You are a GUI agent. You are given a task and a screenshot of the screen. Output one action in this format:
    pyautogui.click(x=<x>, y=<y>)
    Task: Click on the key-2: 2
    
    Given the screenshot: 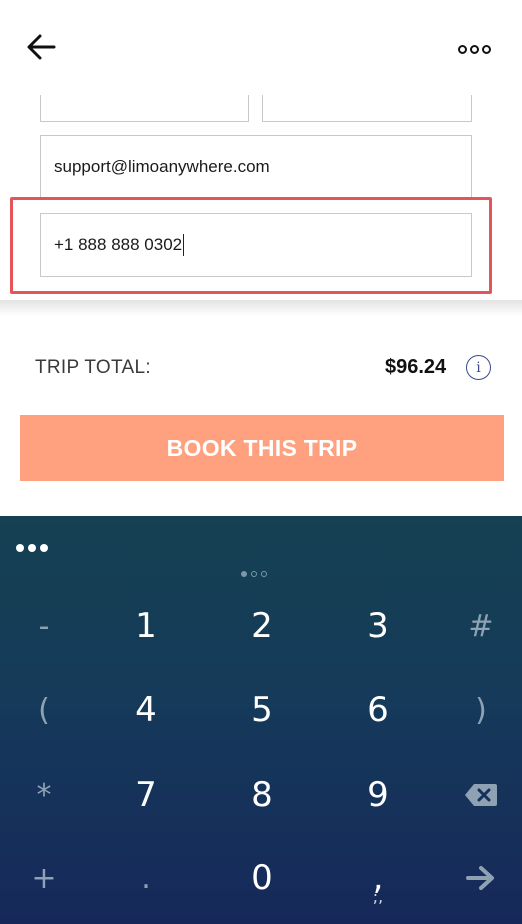 What is the action you would take?
    pyautogui.click(x=262, y=626)
    